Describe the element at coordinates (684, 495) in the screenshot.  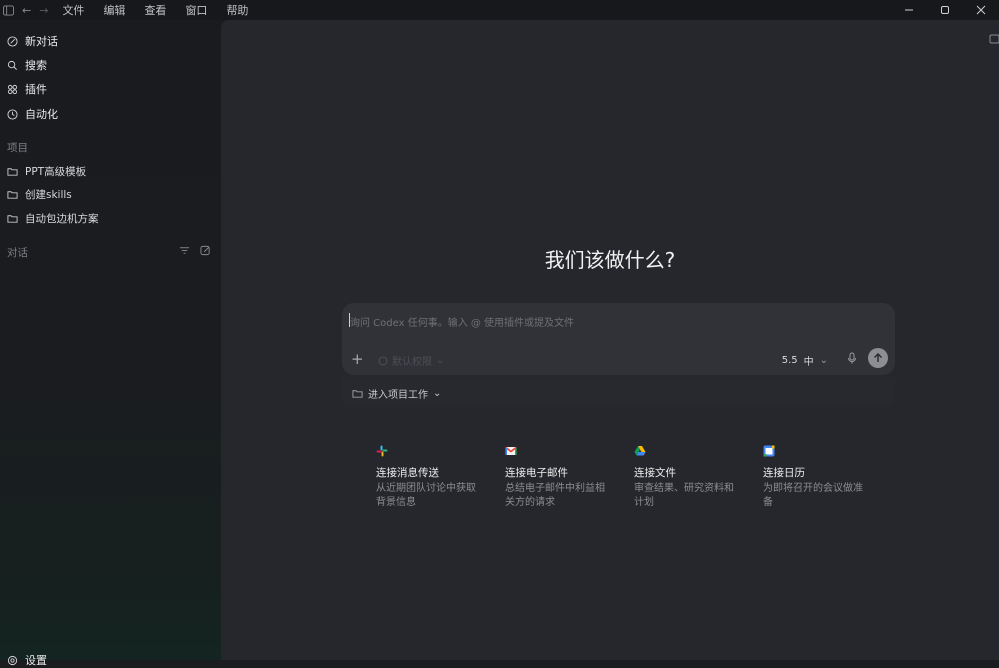
I see `card-description: 审查结果、研究资料和计划` at that location.